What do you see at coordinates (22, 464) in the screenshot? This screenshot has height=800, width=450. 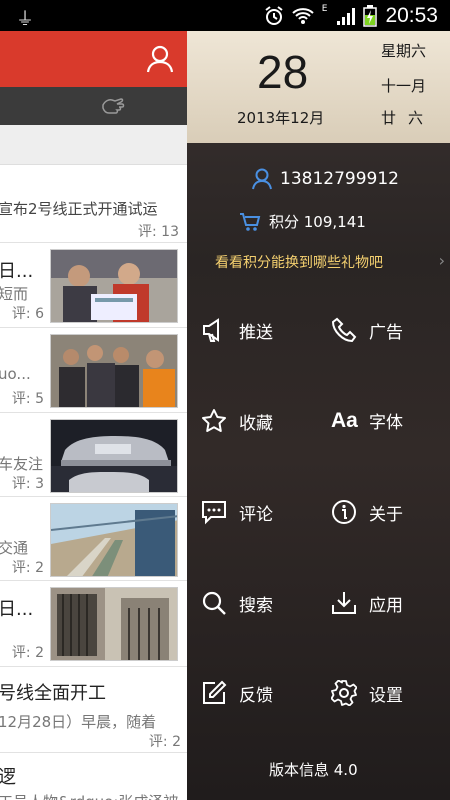 I see `news-summary: 车友注` at bounding box center [22, 464].